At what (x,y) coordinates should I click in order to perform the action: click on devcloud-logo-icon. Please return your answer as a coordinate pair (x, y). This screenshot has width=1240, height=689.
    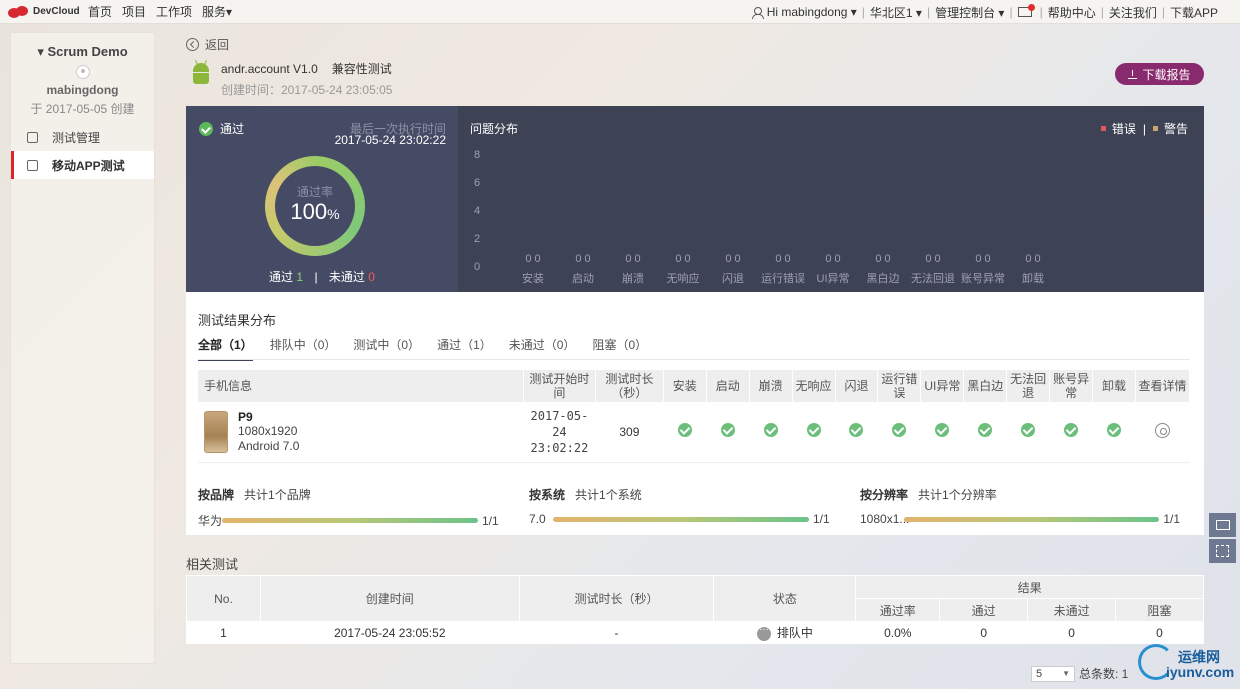
    Looking at the image, I should click on (19, 11).